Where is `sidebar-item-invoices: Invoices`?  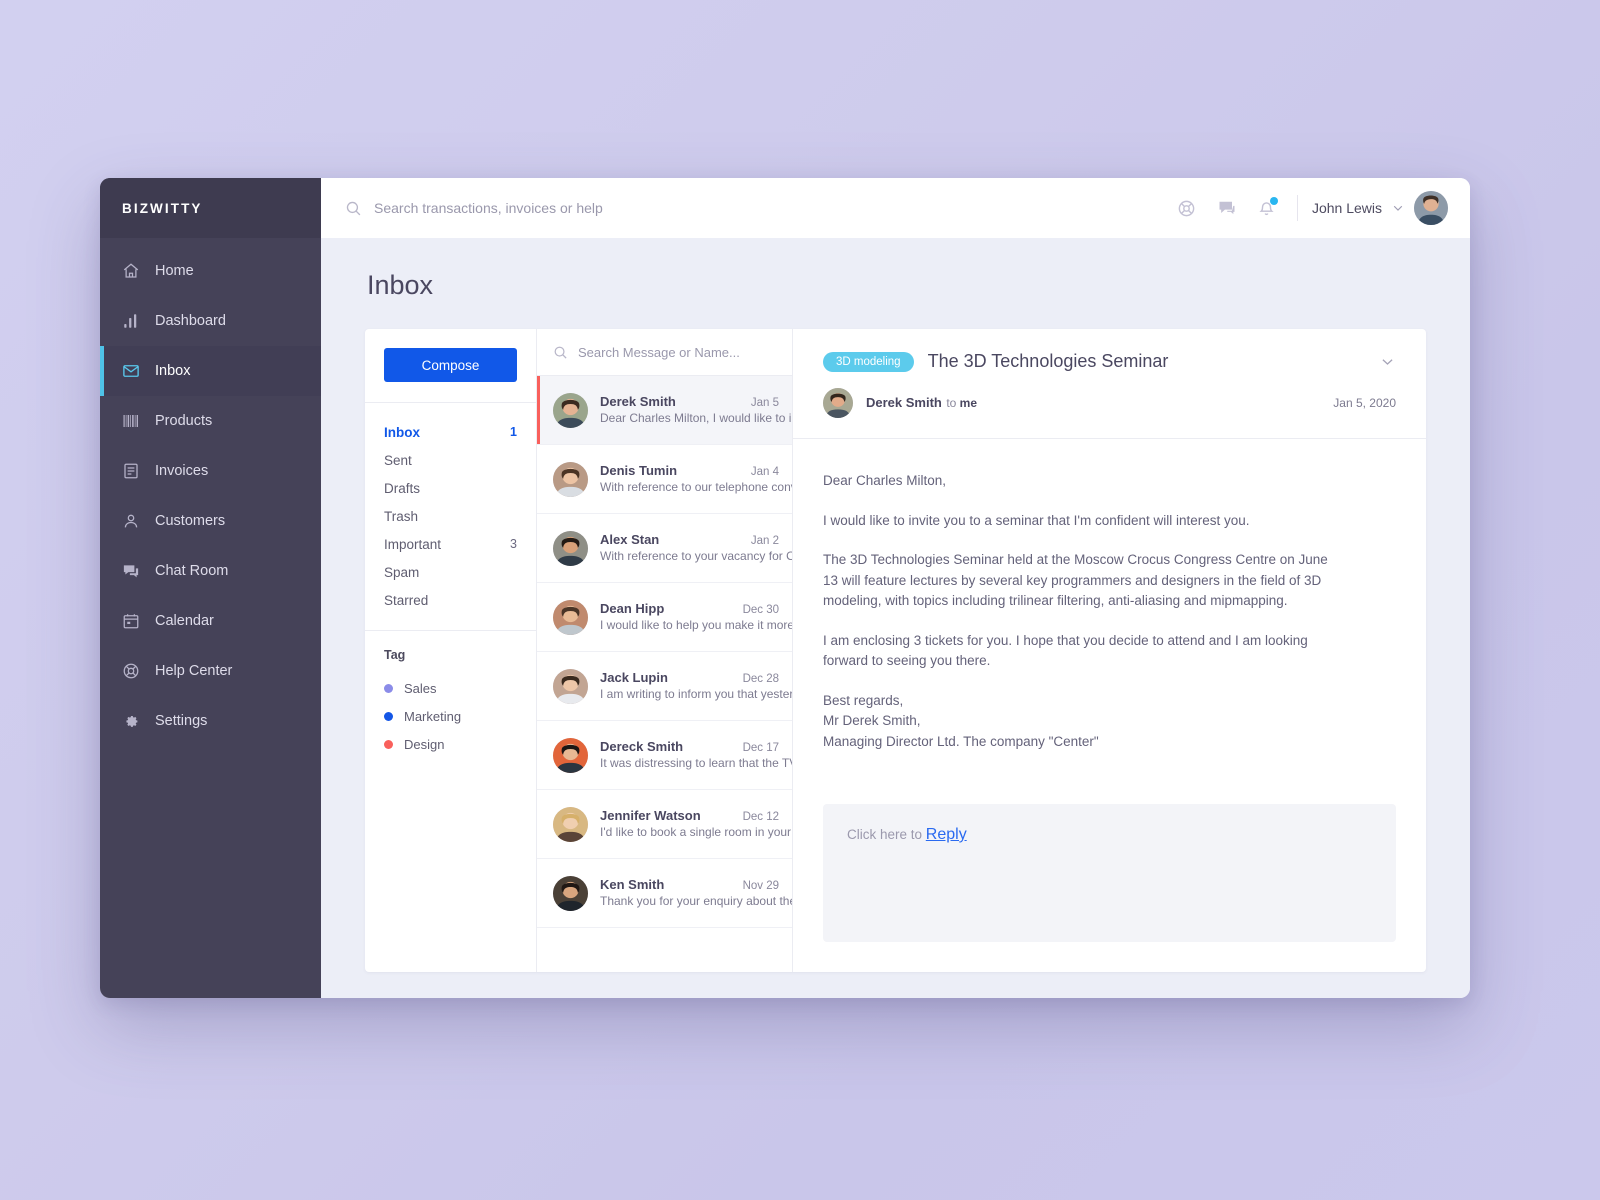
sidebar-item-invoices: Invoices is located at coordinates (210, 471).